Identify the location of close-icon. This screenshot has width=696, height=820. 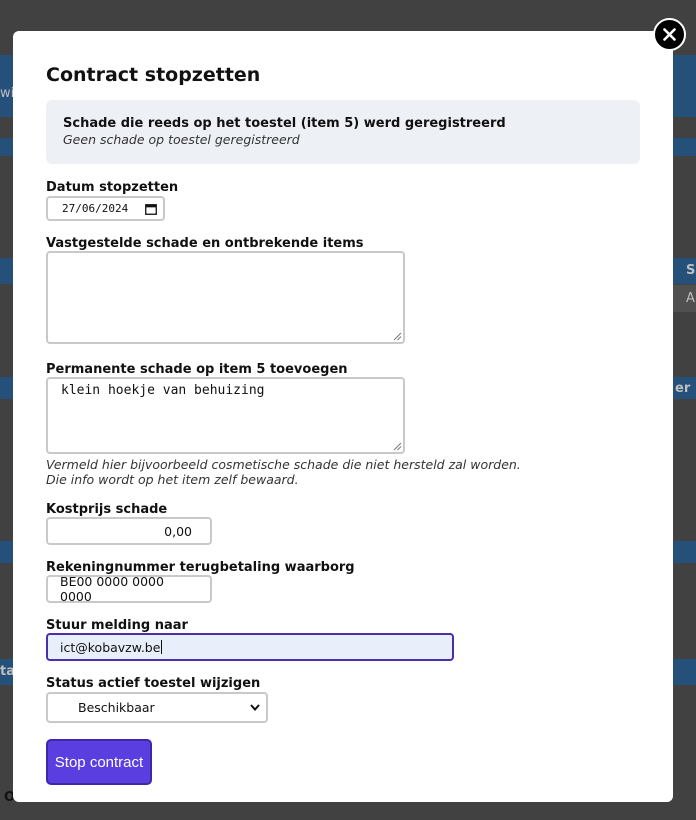
(669, 34).